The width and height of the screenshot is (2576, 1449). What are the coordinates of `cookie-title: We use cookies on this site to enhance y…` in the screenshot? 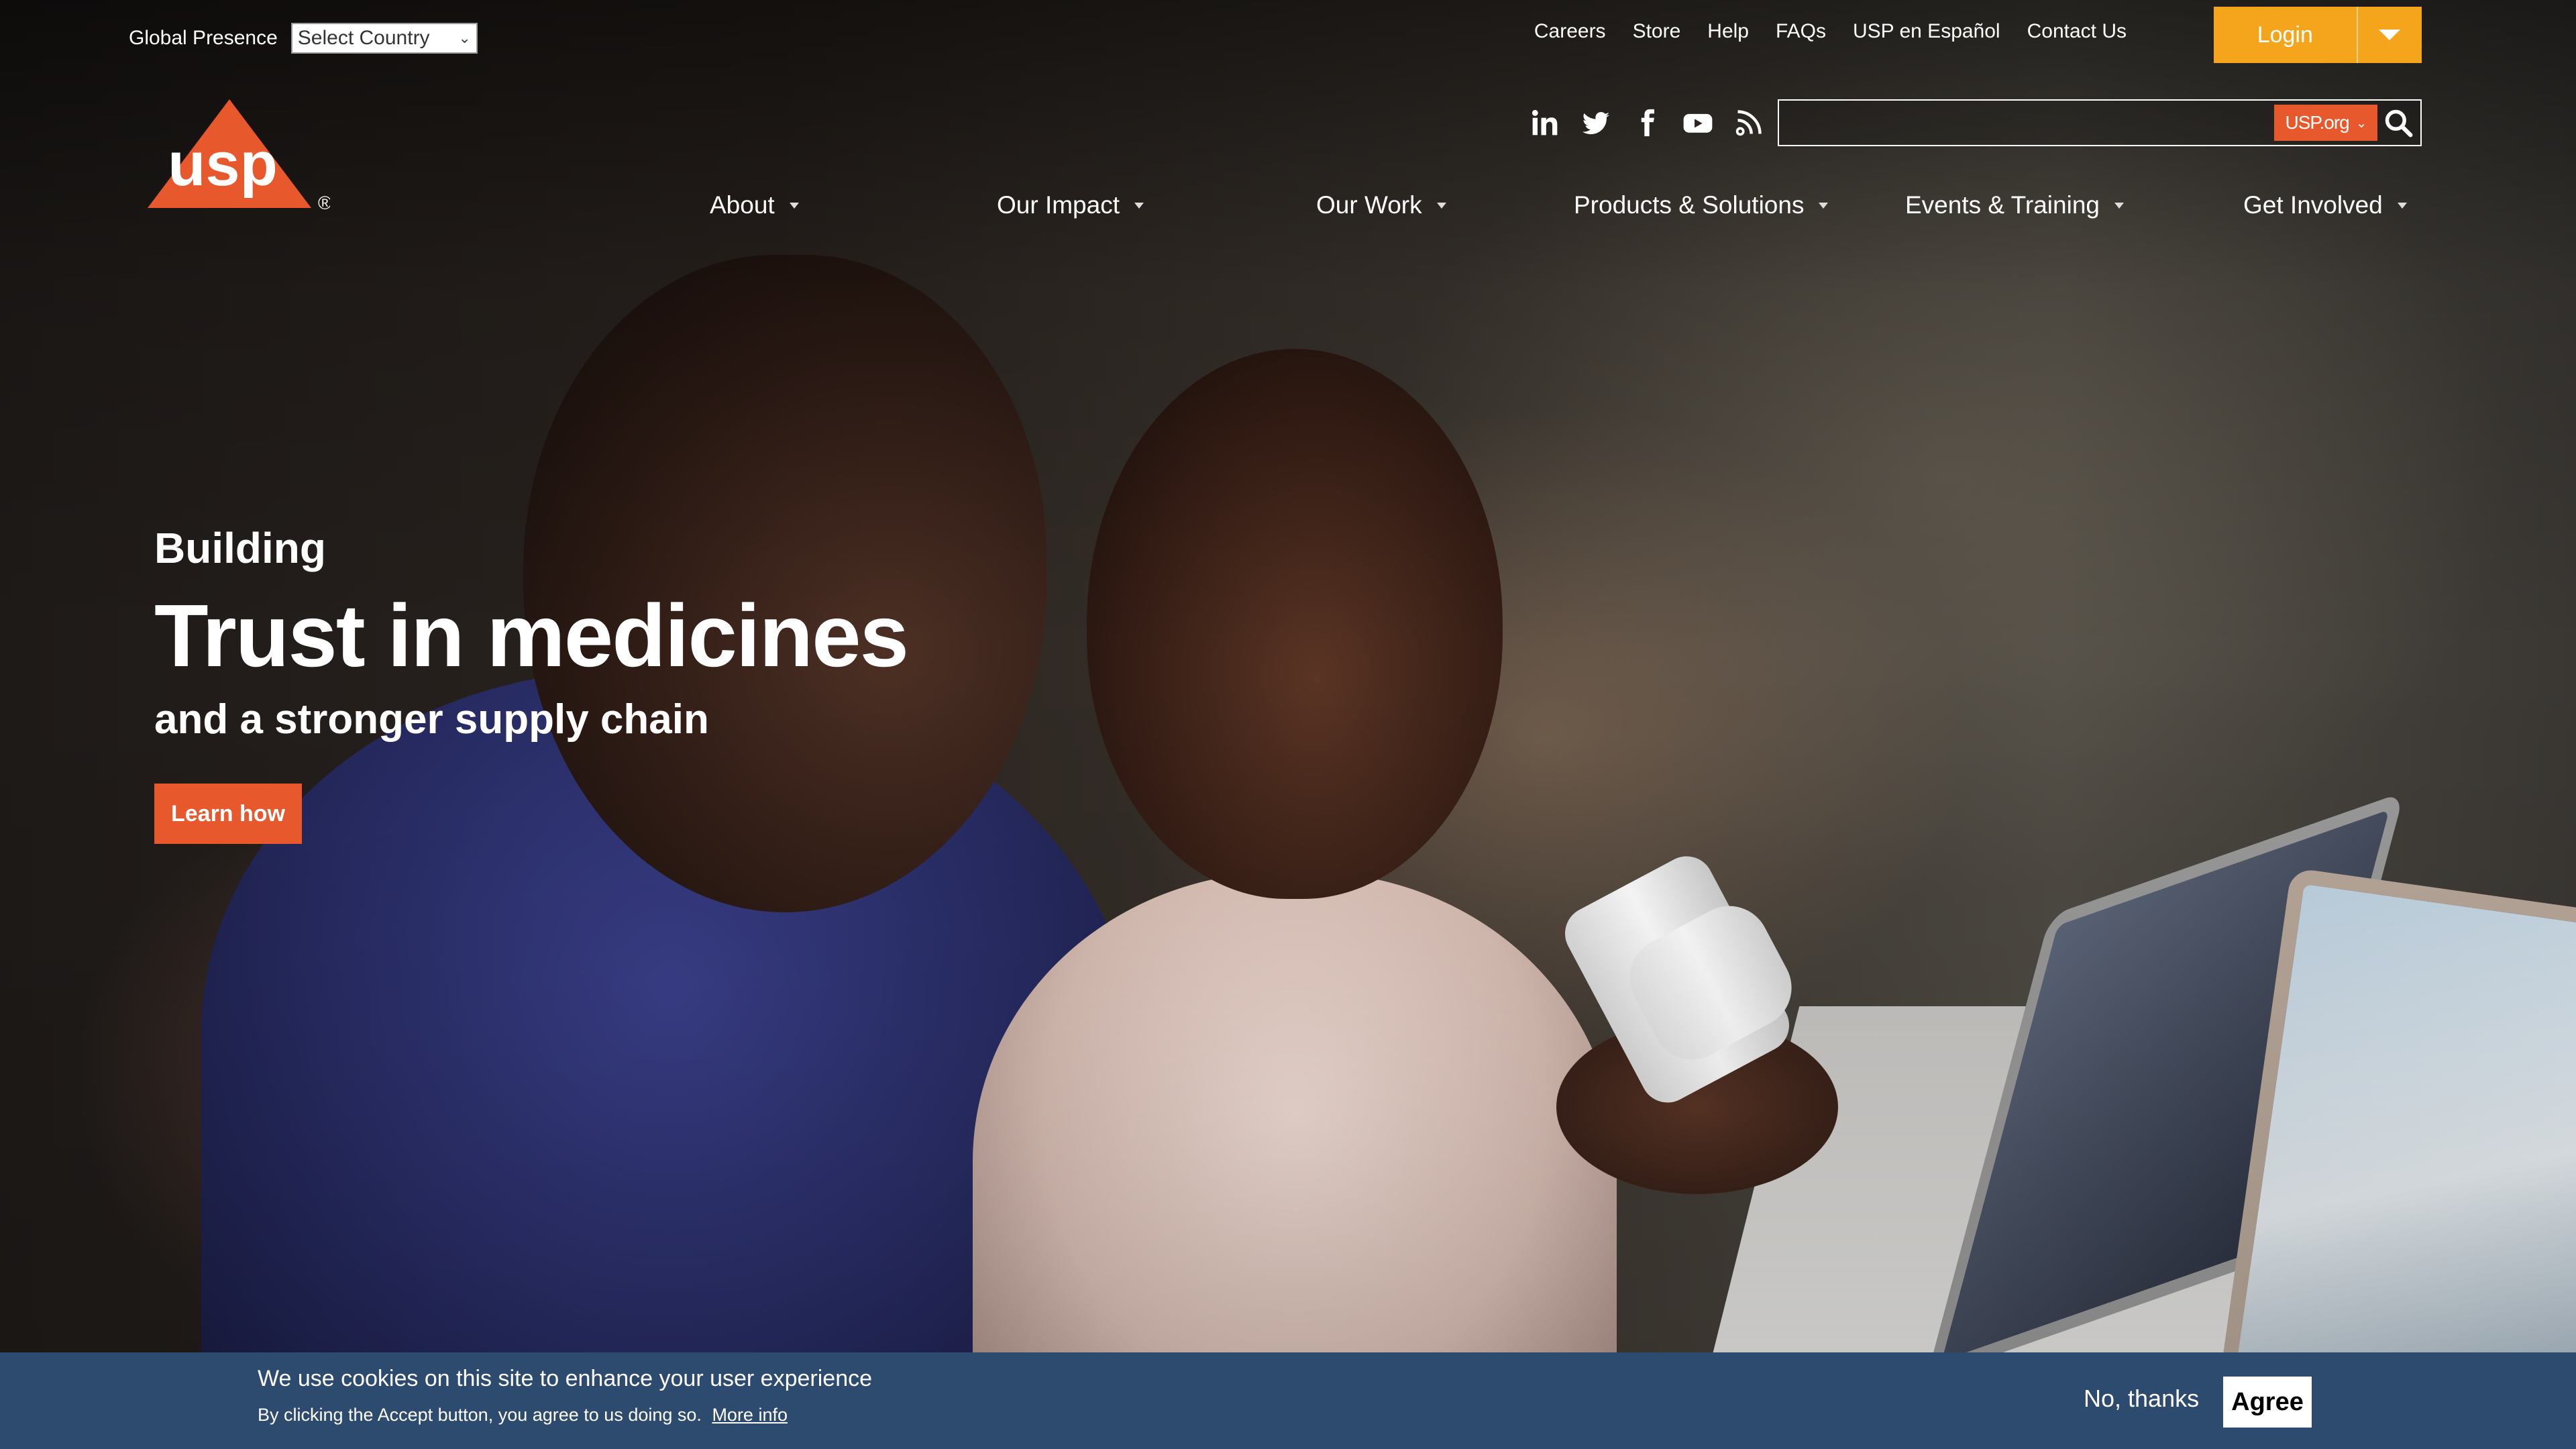 It's located at (565, 1378).